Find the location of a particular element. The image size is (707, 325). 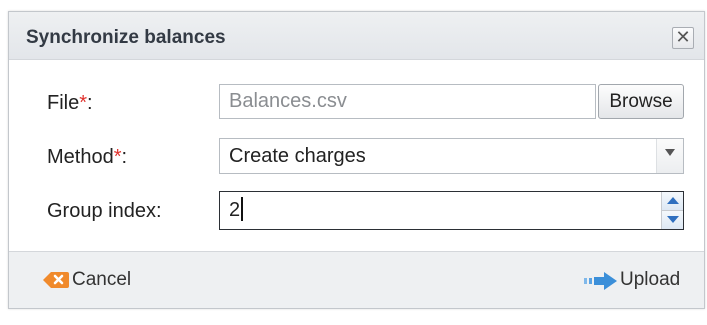

cancel-label: Cancel is located at coordinates (102, 279).